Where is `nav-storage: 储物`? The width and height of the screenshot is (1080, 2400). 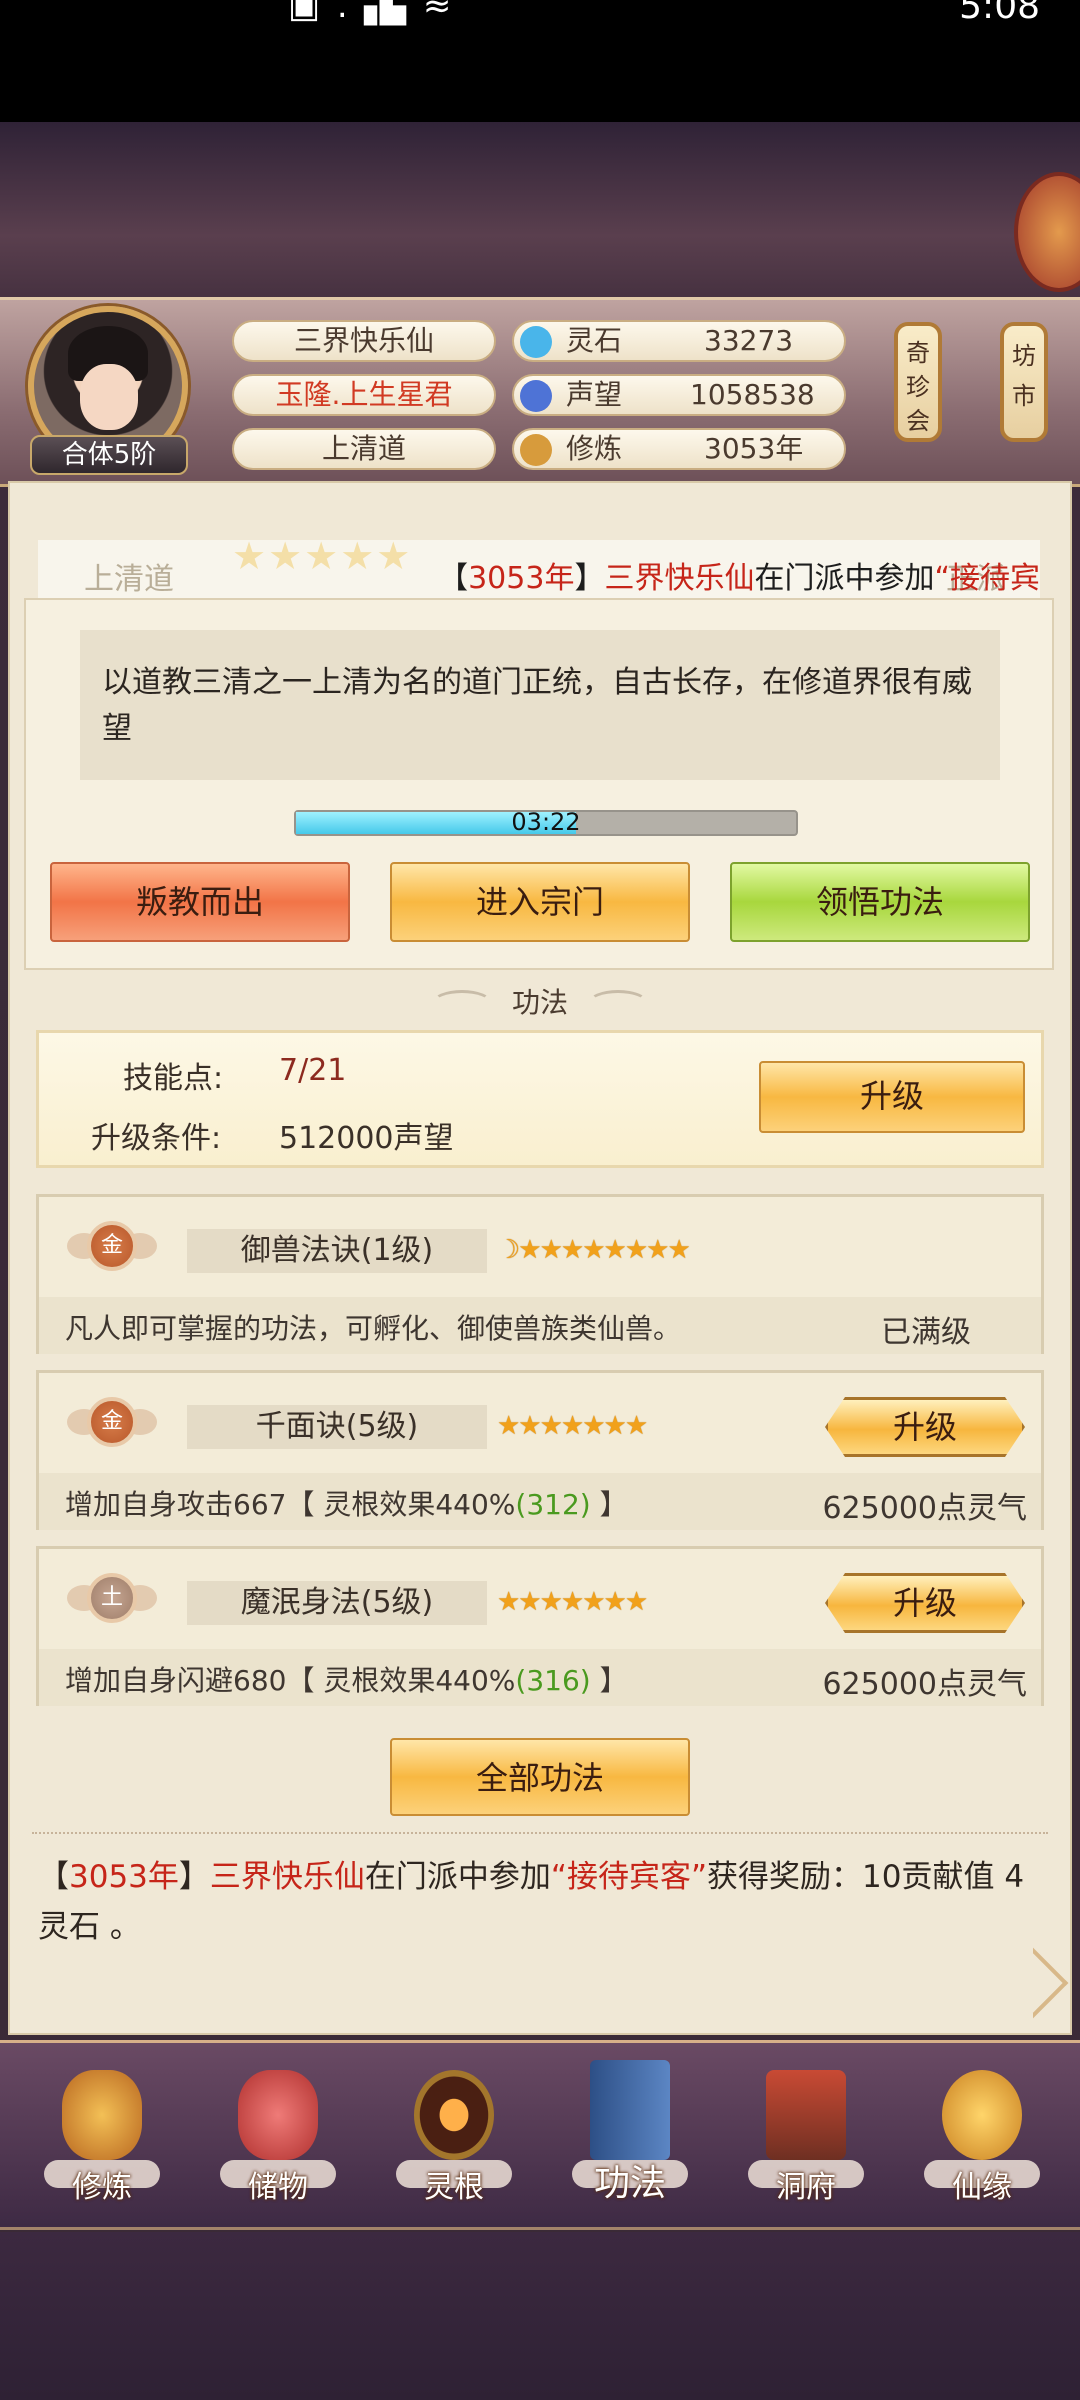
nav-storage: 储物 is located at coordinates (278, 2140).